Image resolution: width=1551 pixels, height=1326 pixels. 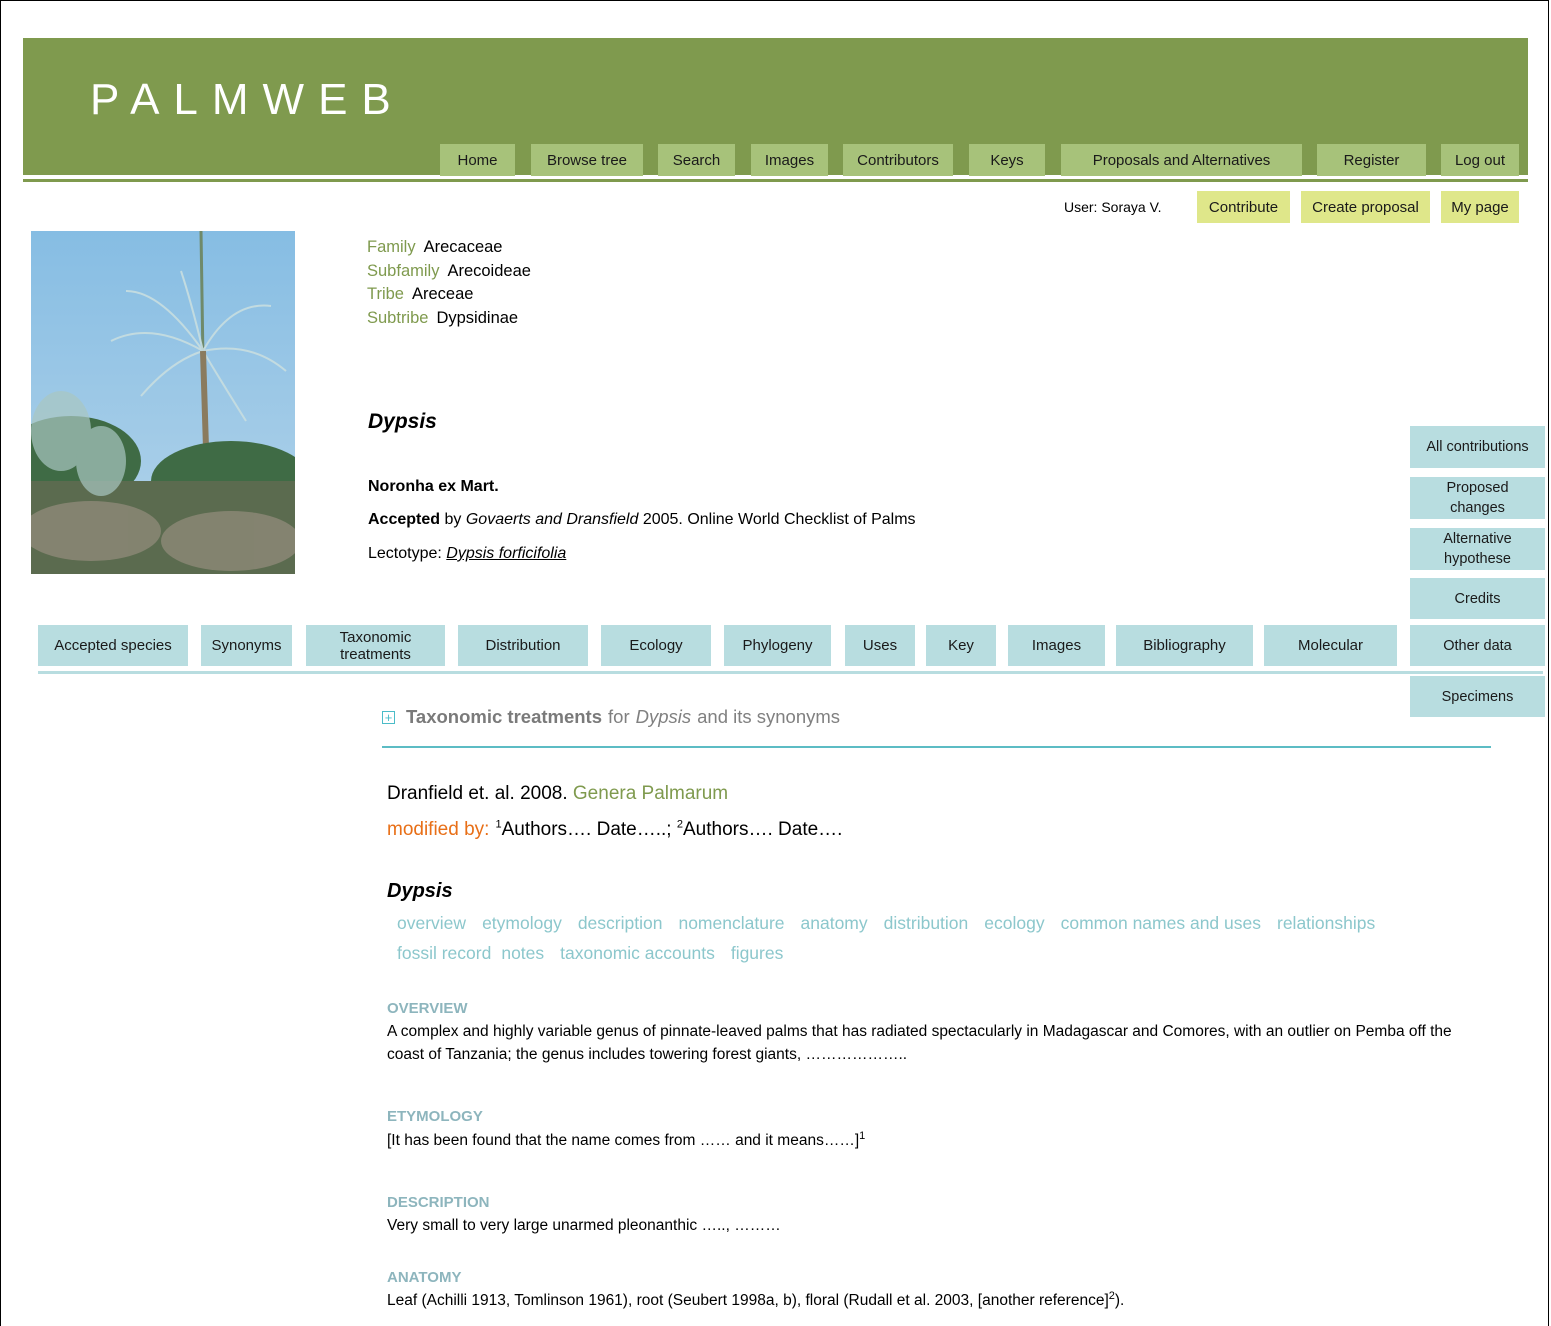 I want to click on taxonomy-key: Subfamily, so click(x=403, y=271).